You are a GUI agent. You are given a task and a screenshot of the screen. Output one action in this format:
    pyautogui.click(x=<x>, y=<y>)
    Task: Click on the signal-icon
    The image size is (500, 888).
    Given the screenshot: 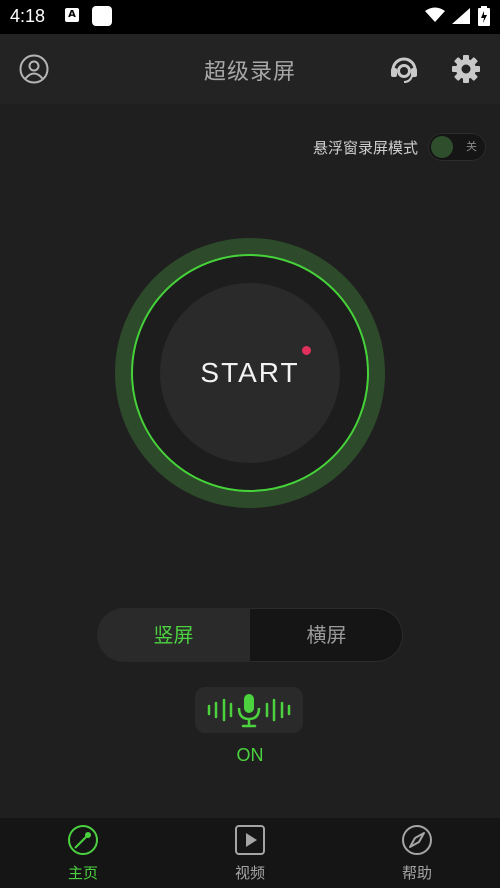 What is the action you would take?
    pyautogui.click(x=461, y=16)
    